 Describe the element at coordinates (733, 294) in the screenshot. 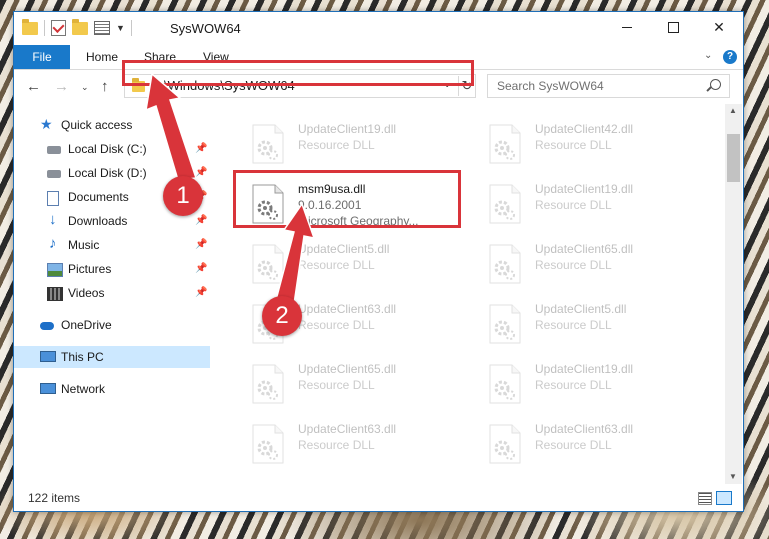

I see `vertical-scrollbar: ▲ ▼` at that location.